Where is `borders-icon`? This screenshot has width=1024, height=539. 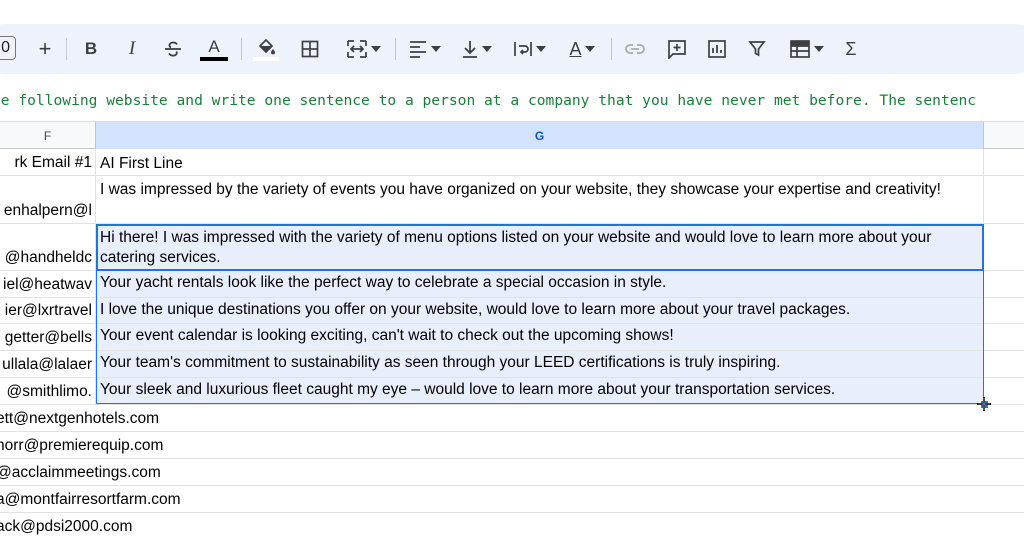 borders-icon is located at coordinates (310, 49).